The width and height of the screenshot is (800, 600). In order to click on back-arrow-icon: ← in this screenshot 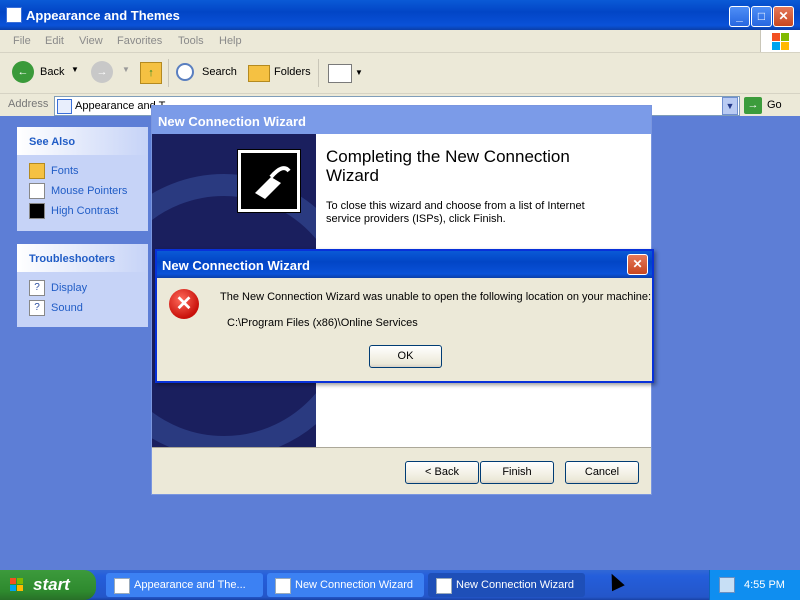, I will do `click(23, 72)`.